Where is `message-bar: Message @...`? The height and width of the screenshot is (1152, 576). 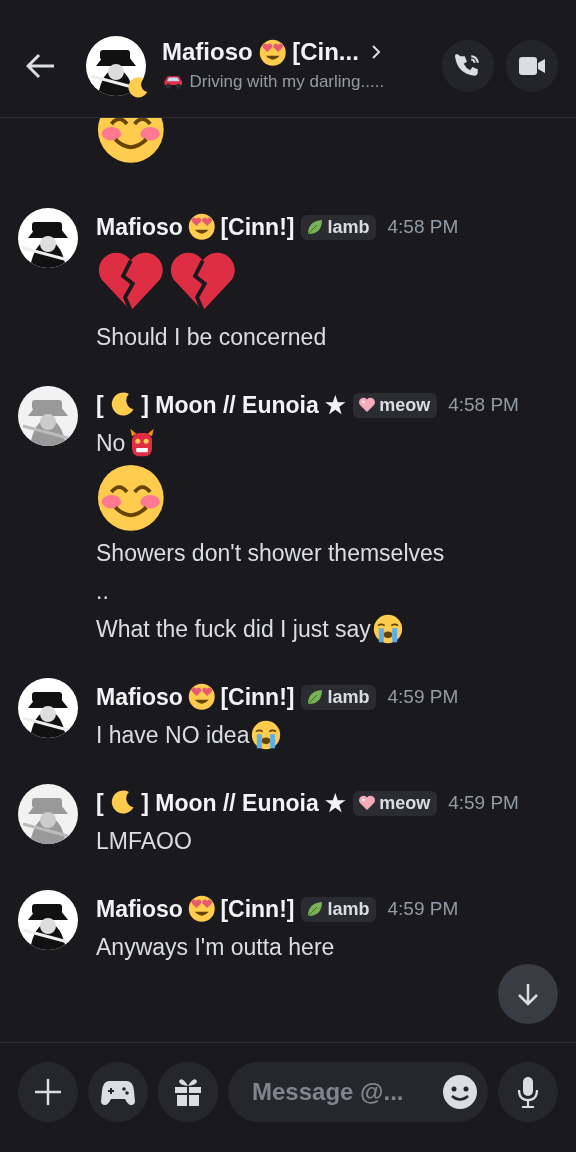
message-bar: Message @... is located at coordinates (358, 1091).